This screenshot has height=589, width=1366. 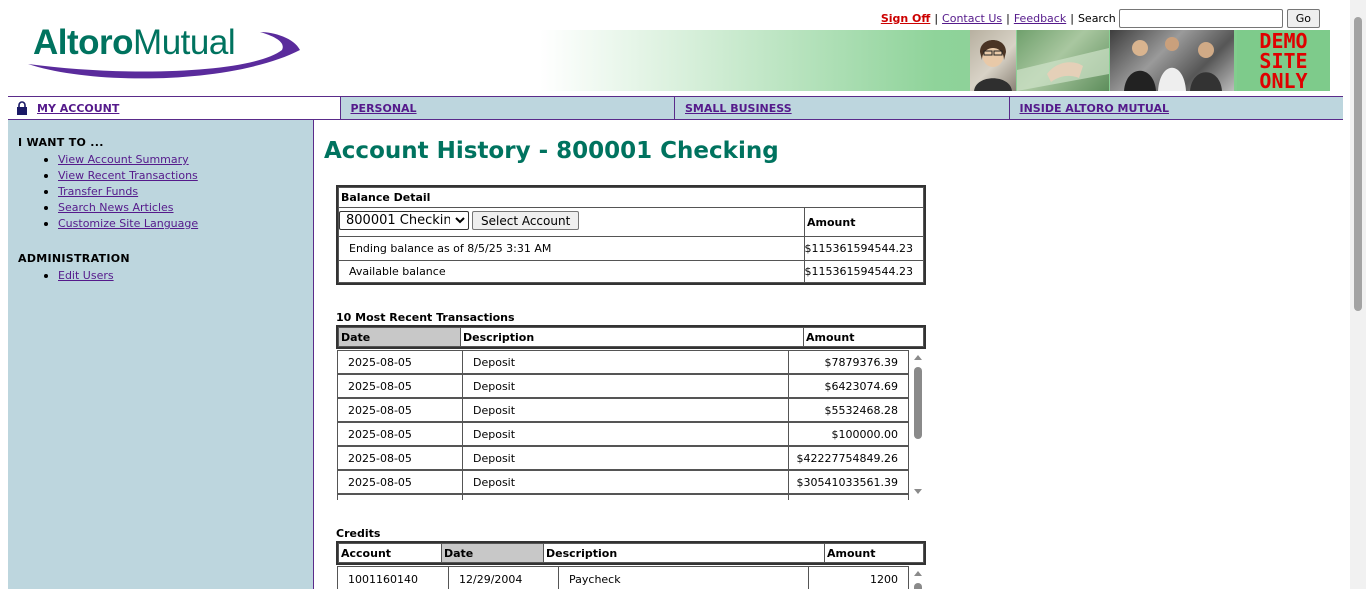 I want to click on tab-inside-altoro-label: INSIDE ALTORO MUTUAL, so click(x=1095, y=108).